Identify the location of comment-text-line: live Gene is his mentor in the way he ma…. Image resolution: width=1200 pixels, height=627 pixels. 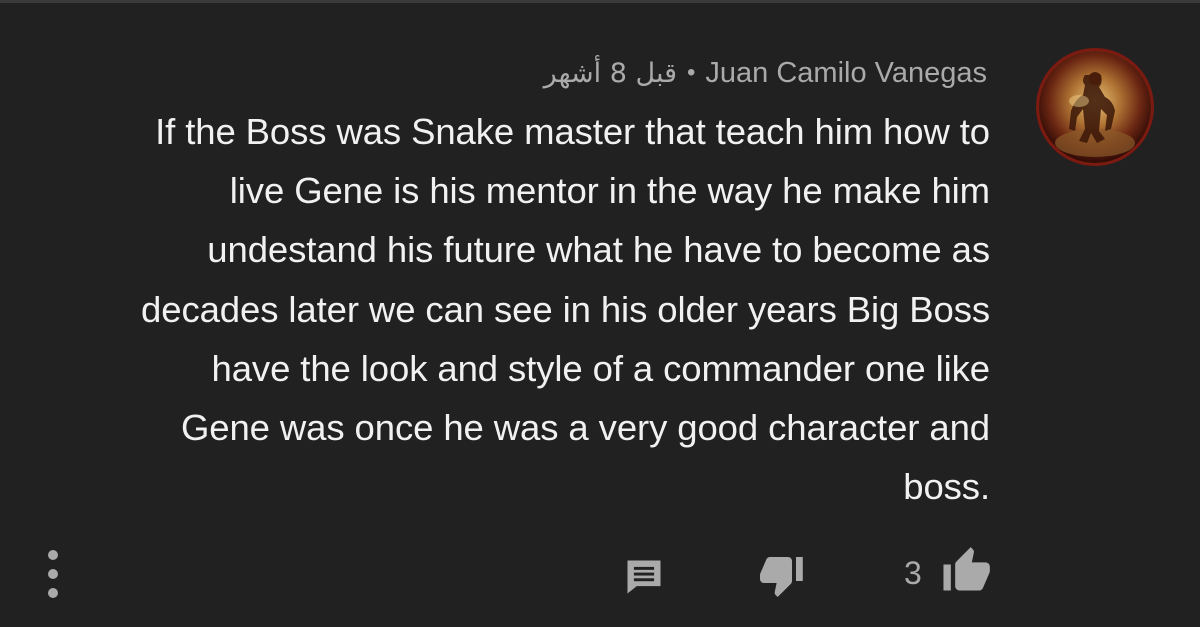
(609, 191).